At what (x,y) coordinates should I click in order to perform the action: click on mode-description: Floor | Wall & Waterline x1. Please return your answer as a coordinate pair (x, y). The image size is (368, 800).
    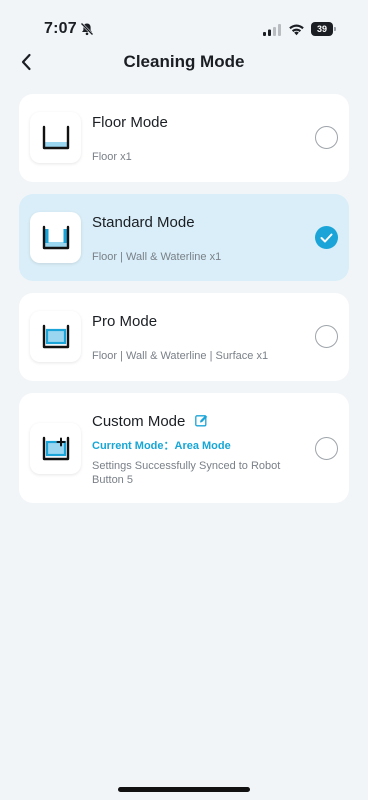
    Looking at the image, I should click on (157, 257).